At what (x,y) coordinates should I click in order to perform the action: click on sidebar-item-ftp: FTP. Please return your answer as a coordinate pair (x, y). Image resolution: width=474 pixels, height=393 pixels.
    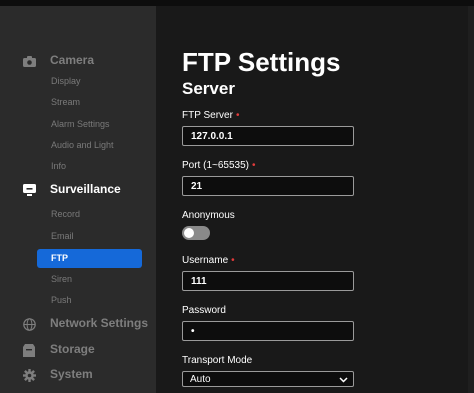
    Looking at the image, I should click on (89, 258).